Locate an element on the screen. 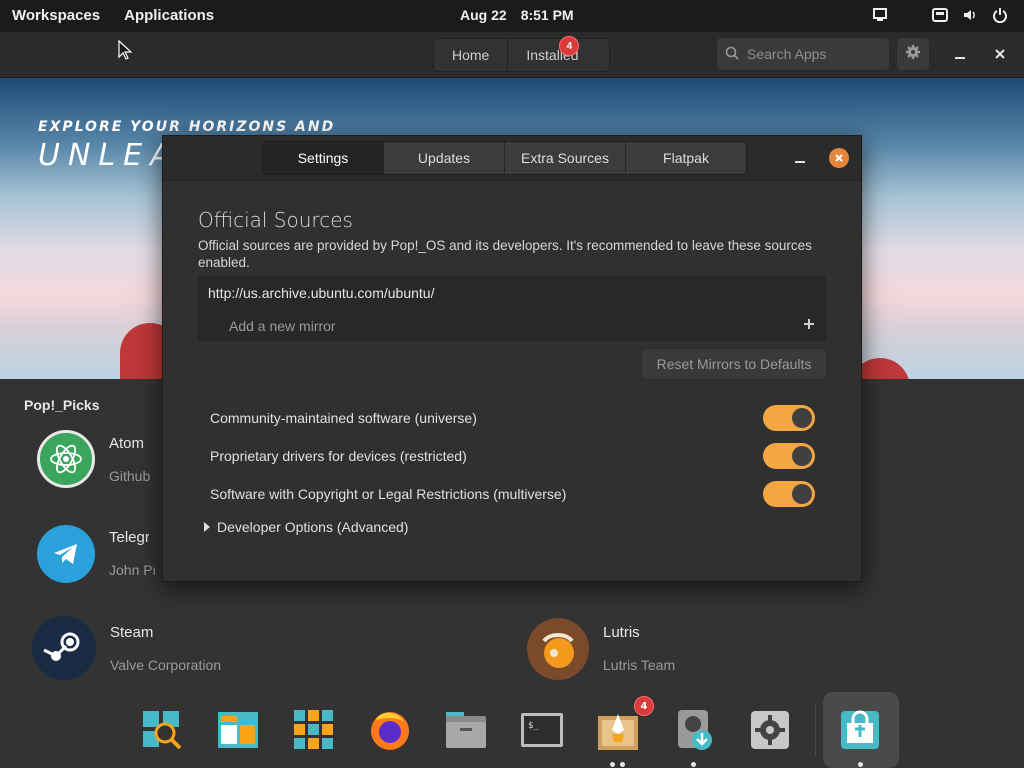 Image resolution: width=1024 pixels, height=768 pixels. dialog-tabs: Settings Updates Extra Sources Flatpak is located at coordinates (504, 158).